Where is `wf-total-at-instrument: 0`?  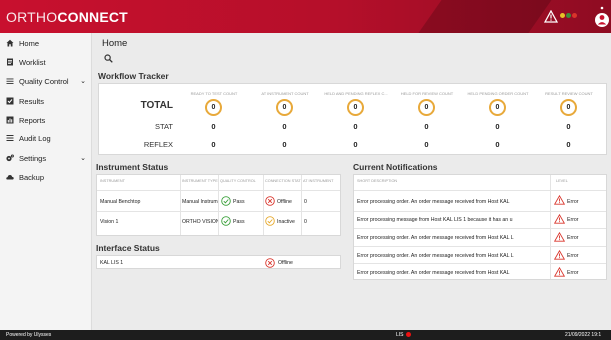 wf-total-at-instrument: 0 is located at coordinates (284, 107).